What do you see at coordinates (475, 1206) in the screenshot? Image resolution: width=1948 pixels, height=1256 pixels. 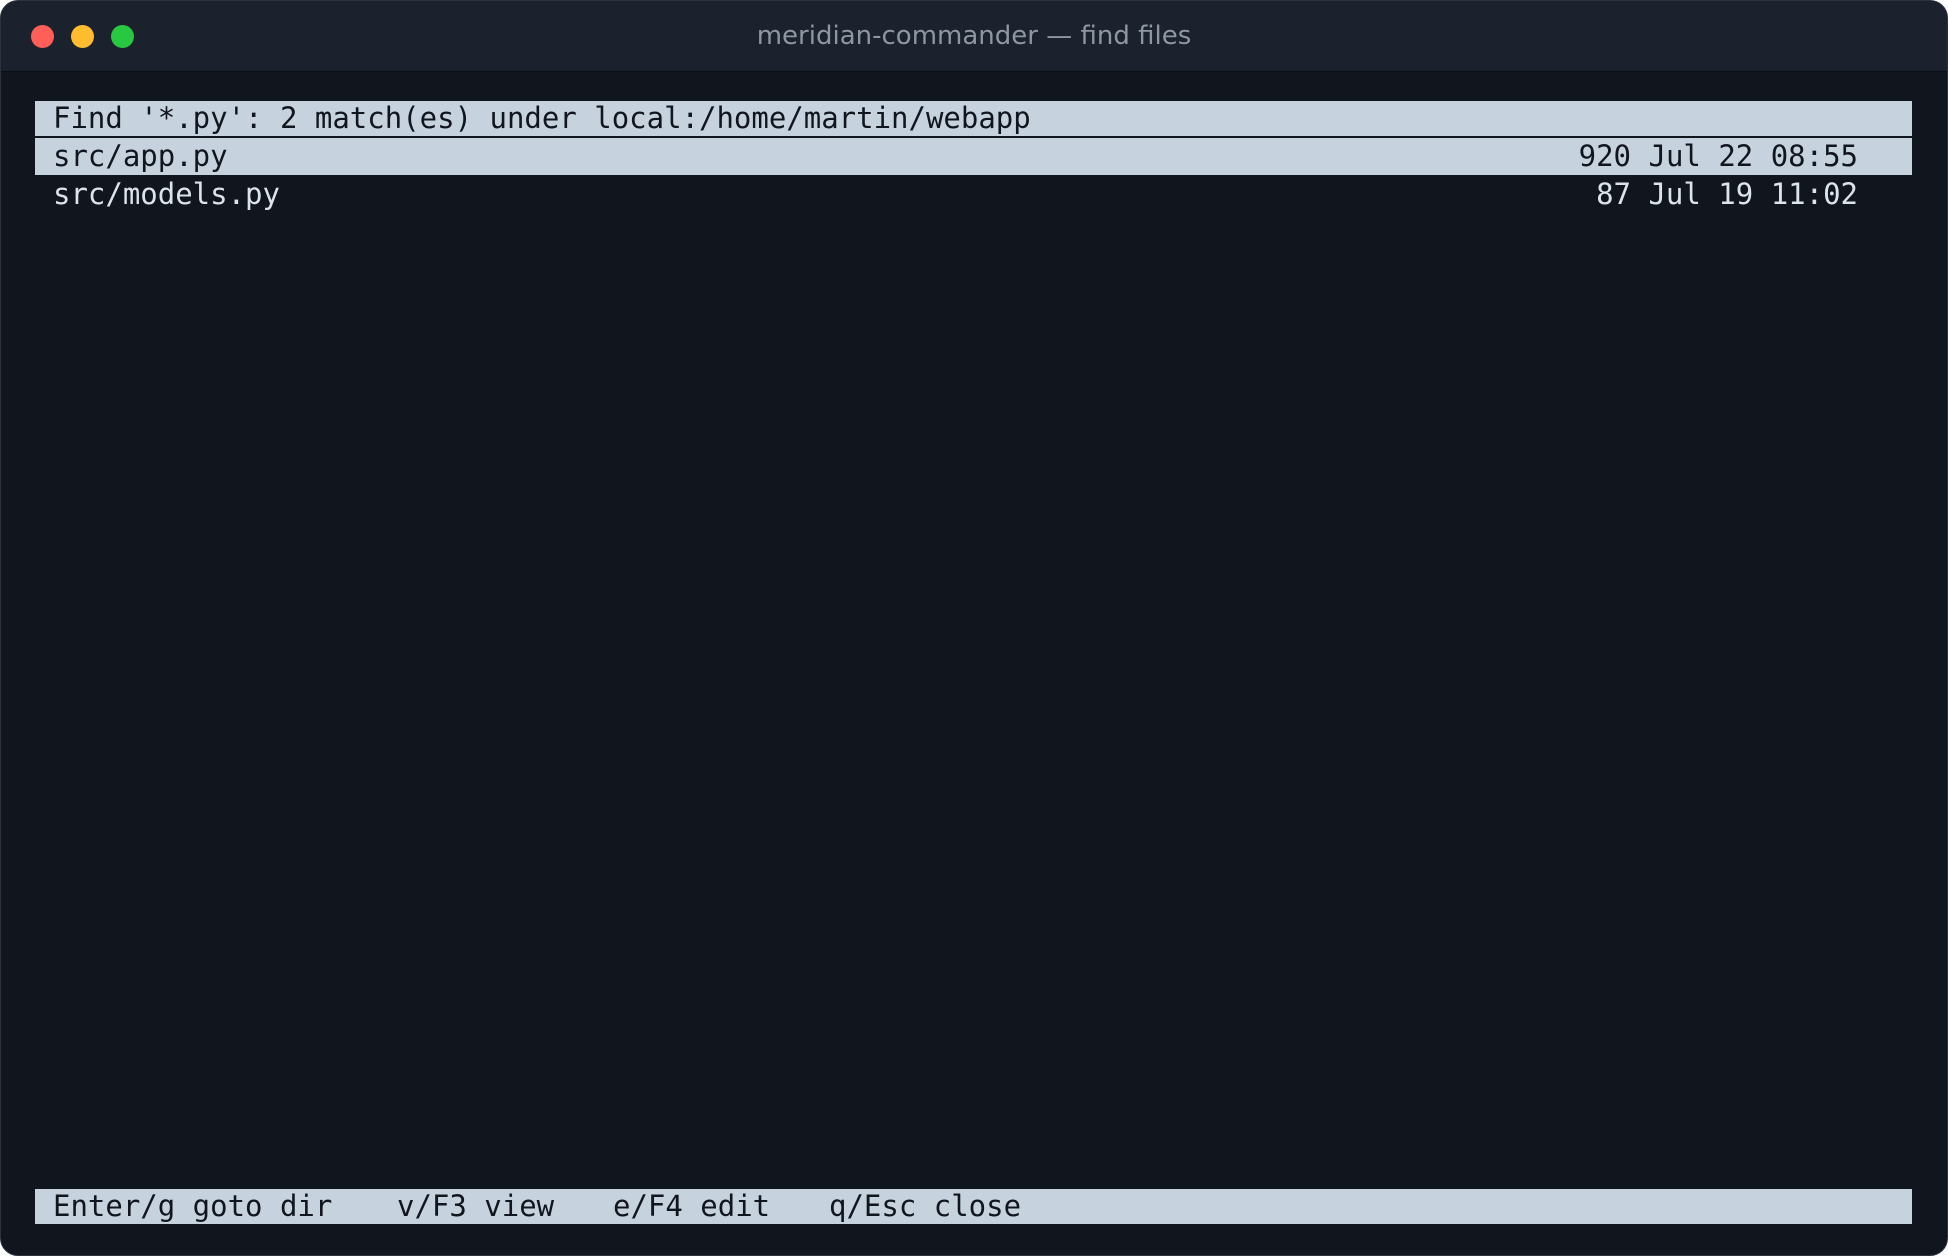 I see `hint-view: v/F3 view` at bounding box center [475, 1206].